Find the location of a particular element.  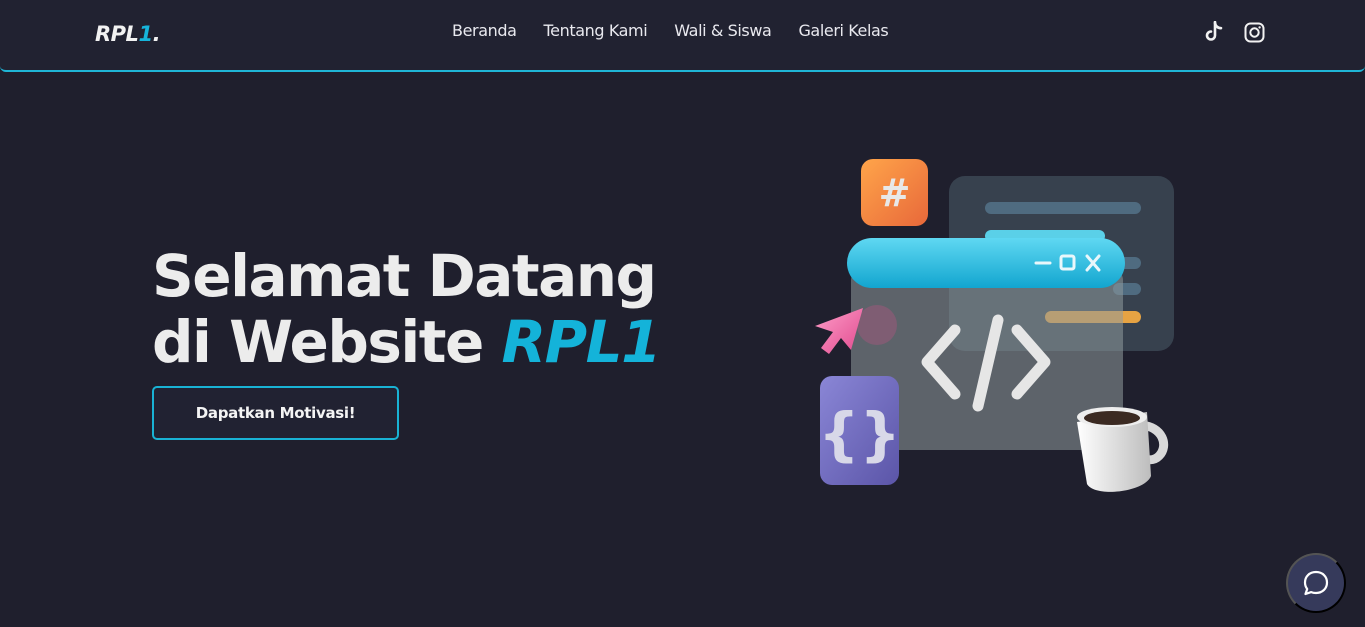

nav-link-beranda: Beranda is located at coordinates (484, 30).